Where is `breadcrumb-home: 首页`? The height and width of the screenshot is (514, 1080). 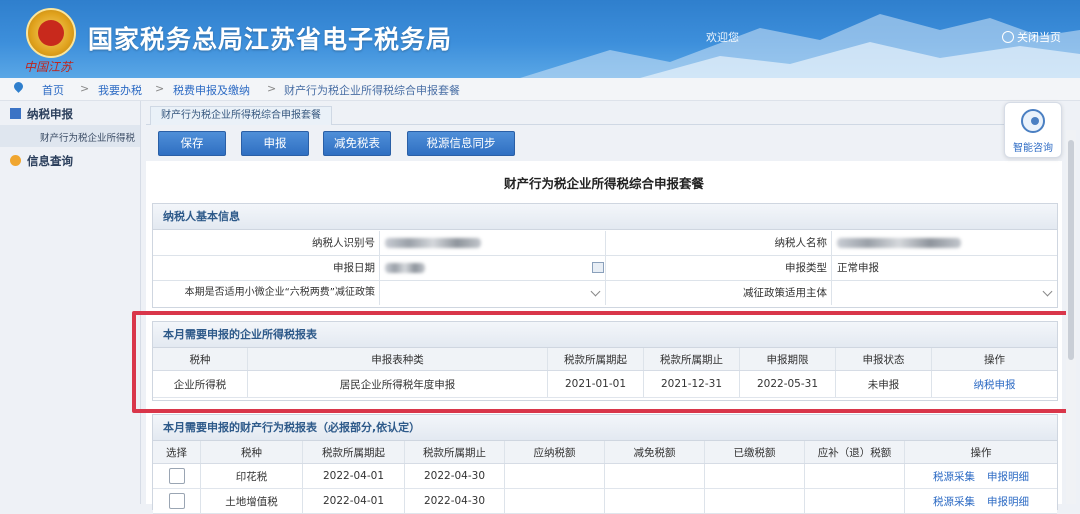
breadcrumb-home: 首页 is located at coordinates (53, 90).